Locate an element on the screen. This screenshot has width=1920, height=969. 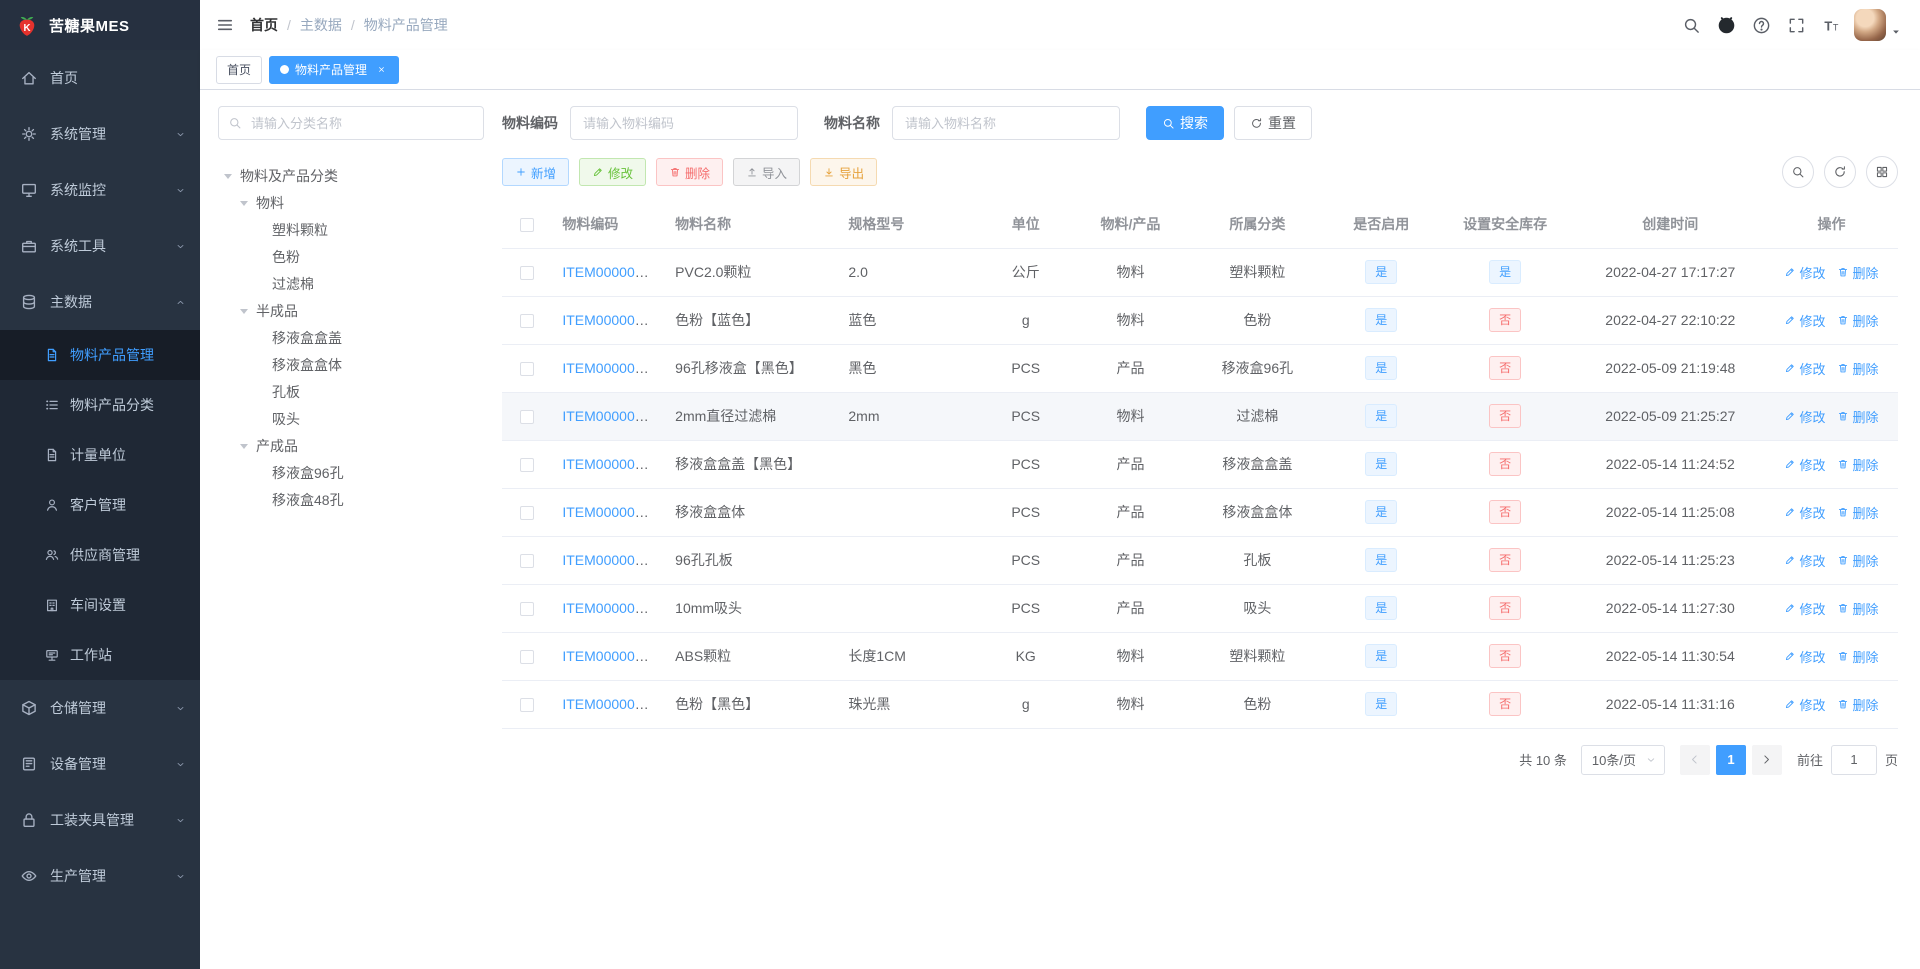
sidebar-item-production-mgmt: 生产管理 is located at coordinates (100, 876).